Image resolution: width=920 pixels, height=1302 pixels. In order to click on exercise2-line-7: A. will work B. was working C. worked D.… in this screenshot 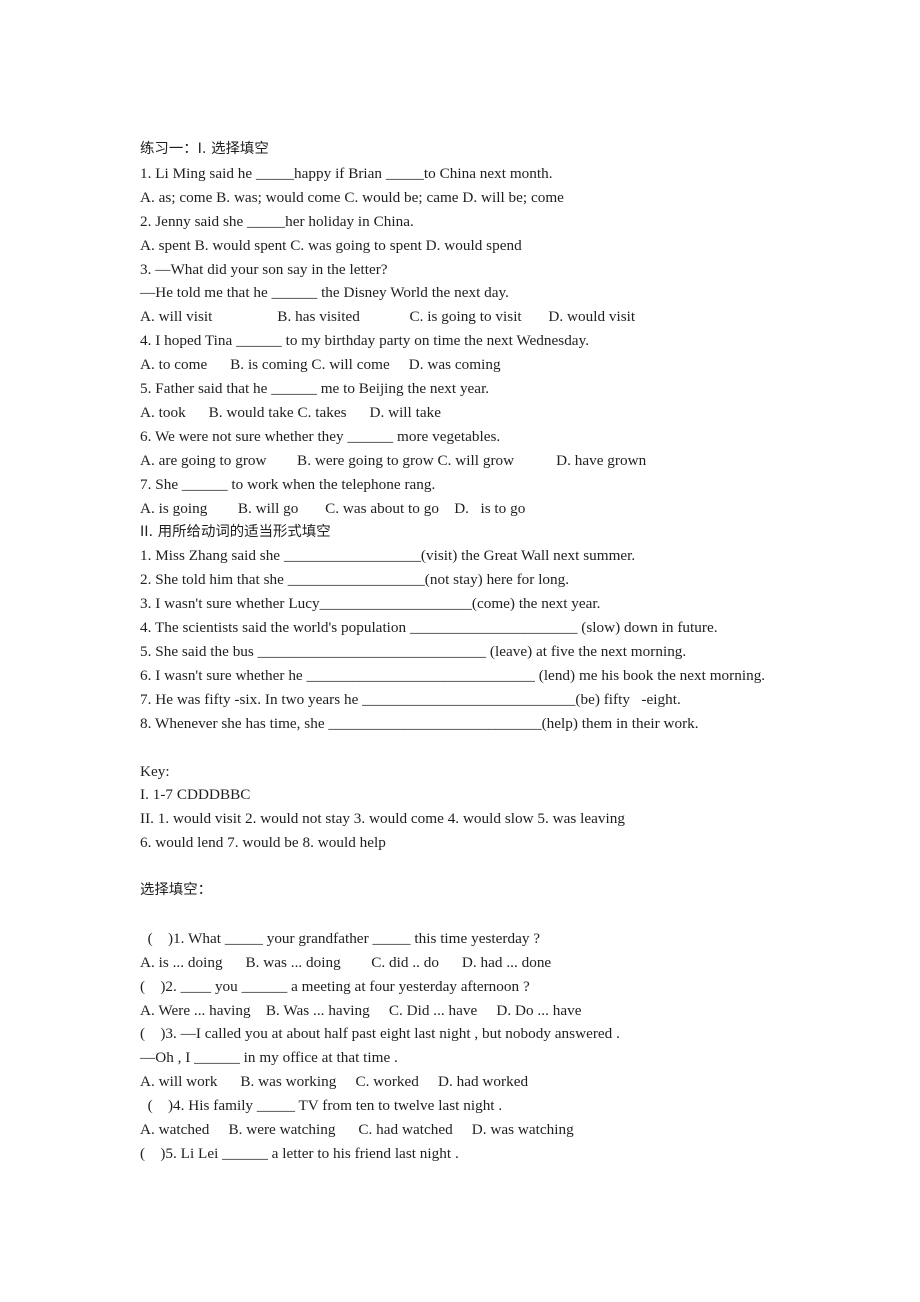, I will do `click(334, 1082)`.